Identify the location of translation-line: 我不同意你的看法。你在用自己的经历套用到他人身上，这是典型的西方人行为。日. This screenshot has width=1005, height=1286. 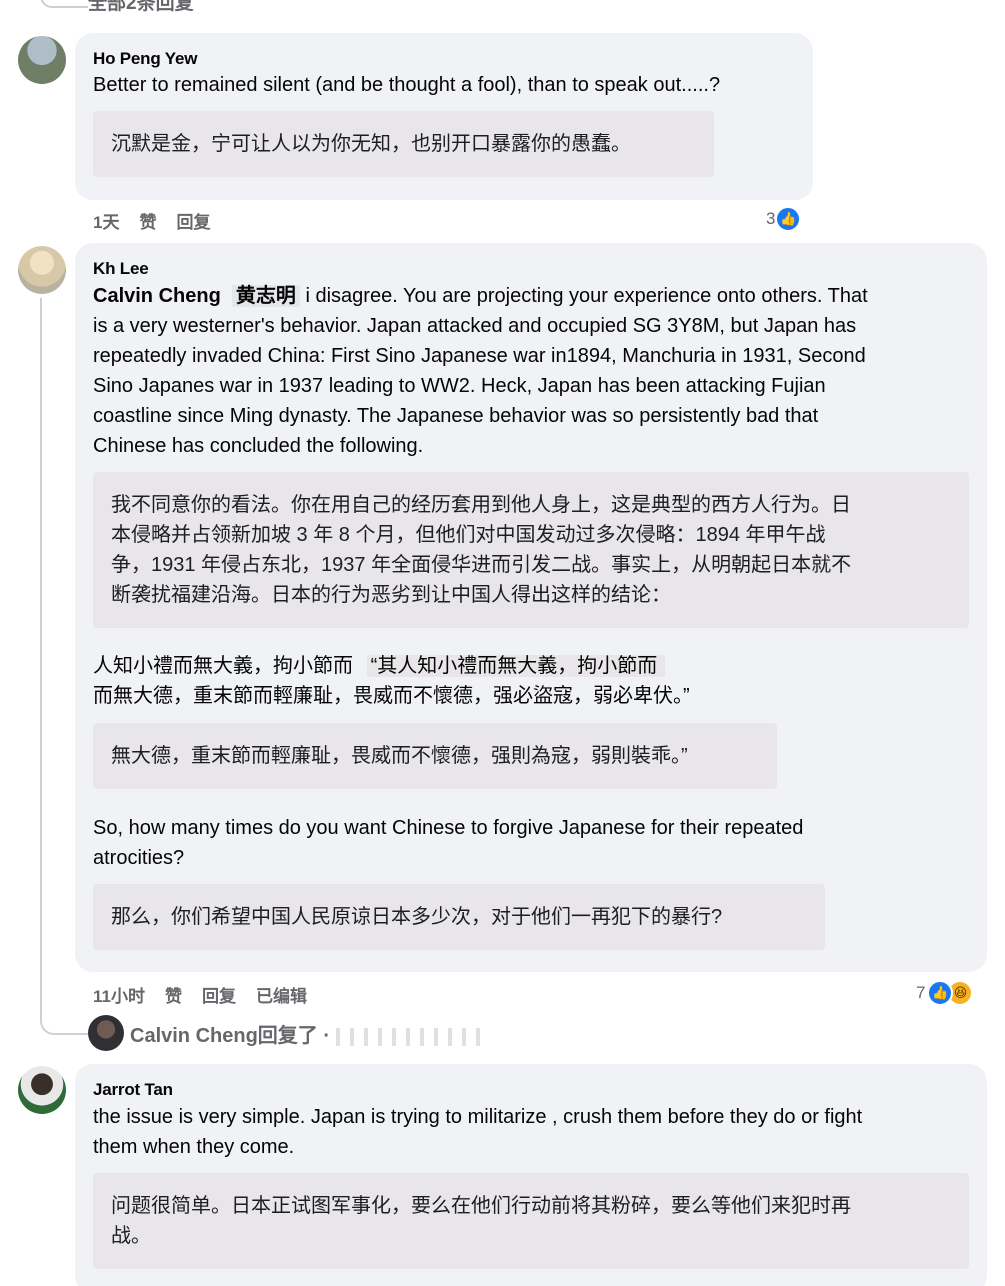
(481, 505).